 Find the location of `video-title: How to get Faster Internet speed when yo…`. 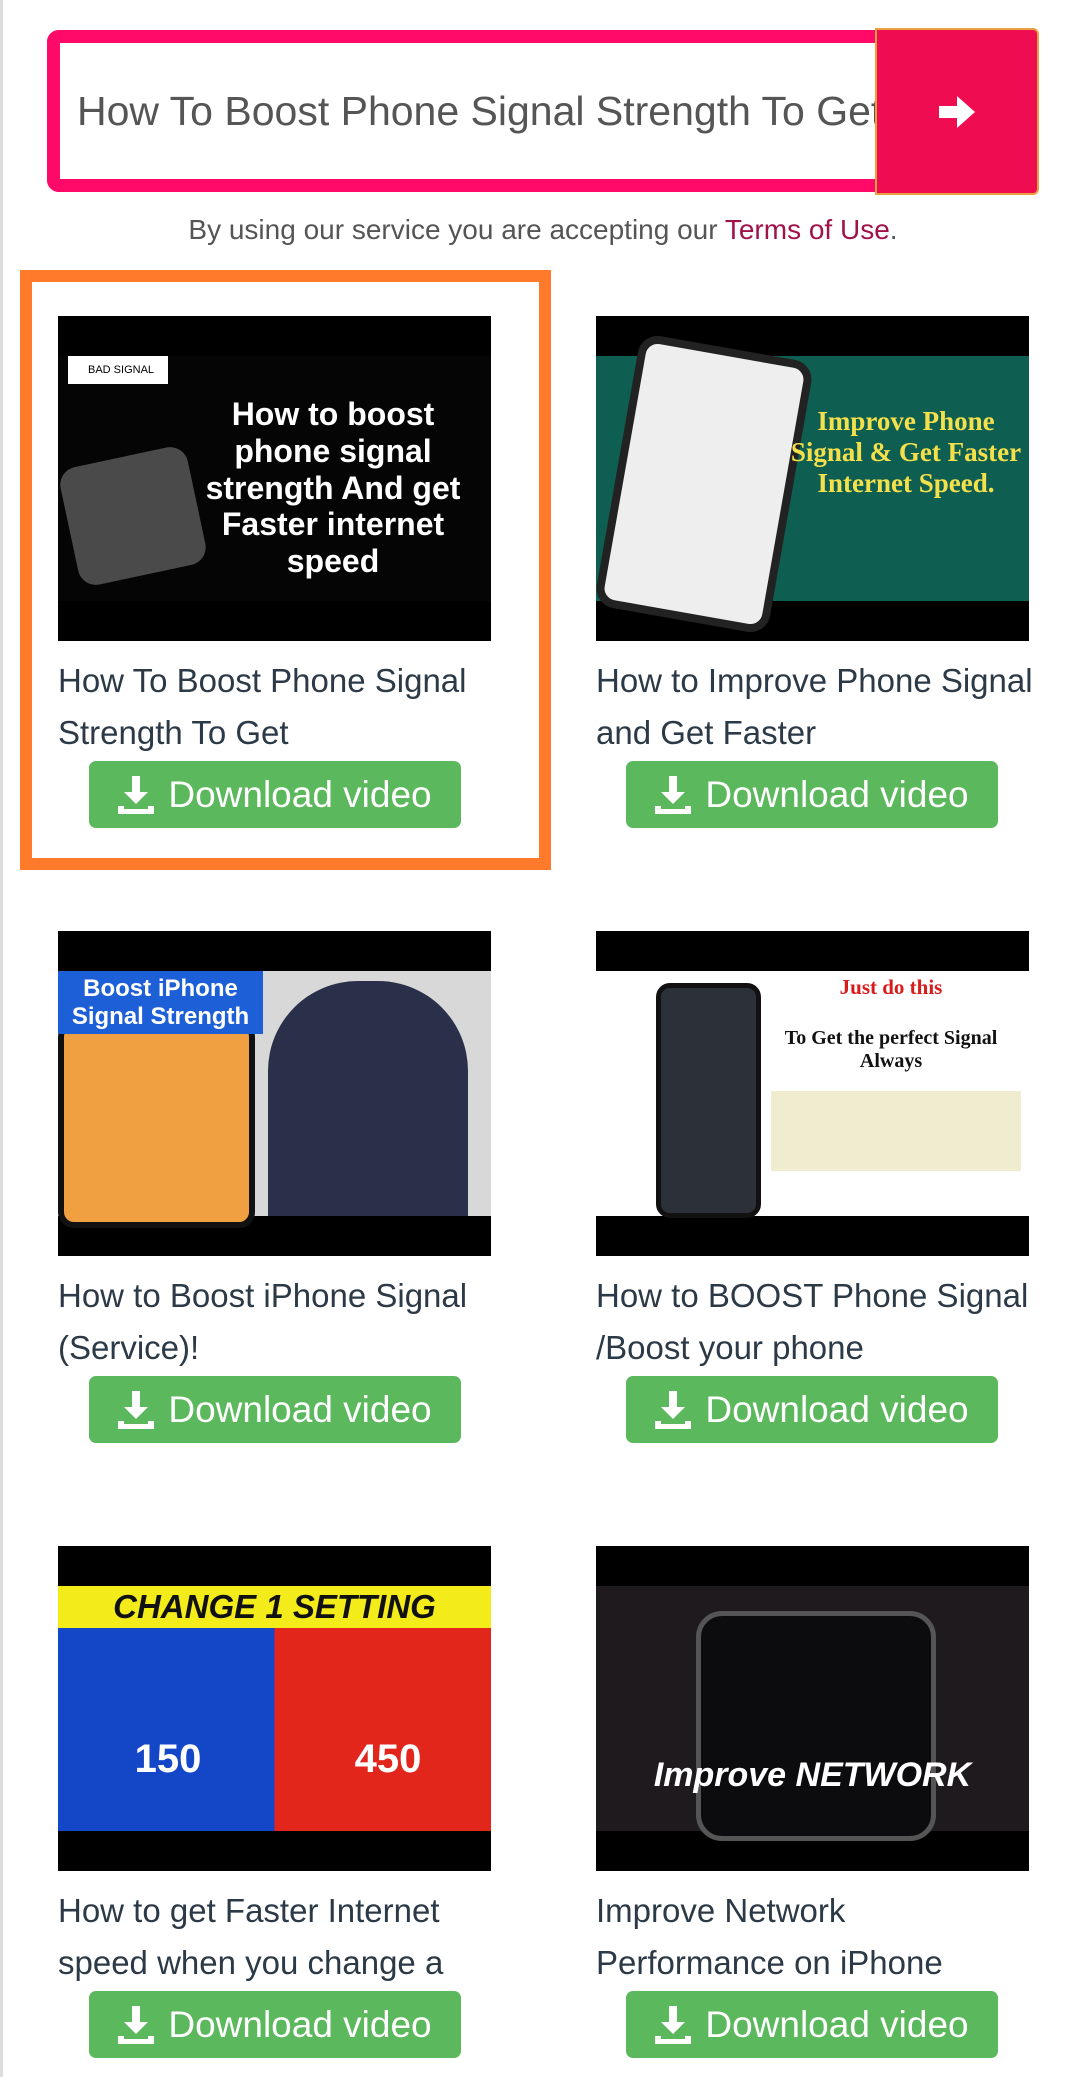

video-title: How to get Faster Internet speed when yo… is located at coordinates (278, 1937).